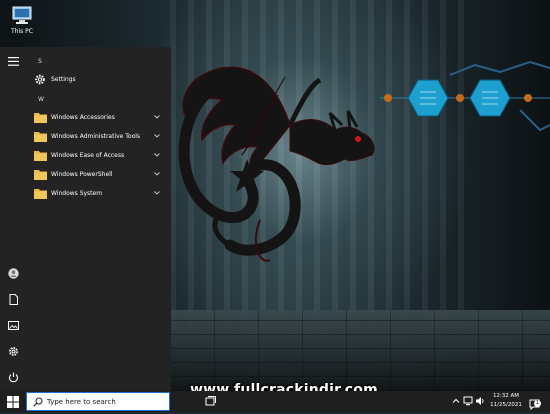 The height and width of the screenshot is (414, 550). Describe the element at coordinates (480, 401) in the screenshot. I see `volume-icon` at that location.